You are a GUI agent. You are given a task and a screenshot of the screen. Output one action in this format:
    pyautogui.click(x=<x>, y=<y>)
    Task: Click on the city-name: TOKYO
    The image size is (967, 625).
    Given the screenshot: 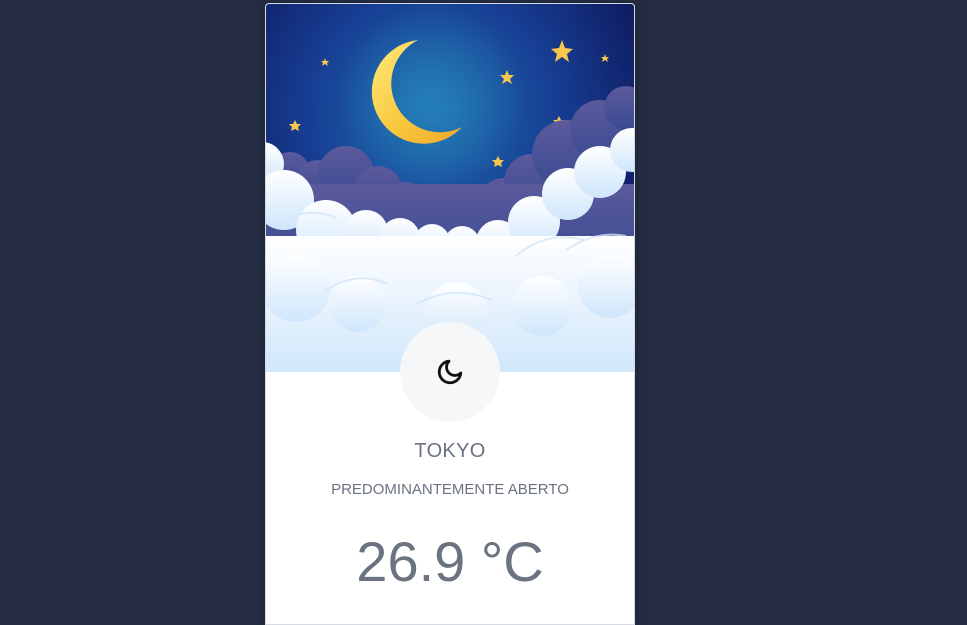 What is the action you would take?
    pyautogui.click(x=450, y=451)
    